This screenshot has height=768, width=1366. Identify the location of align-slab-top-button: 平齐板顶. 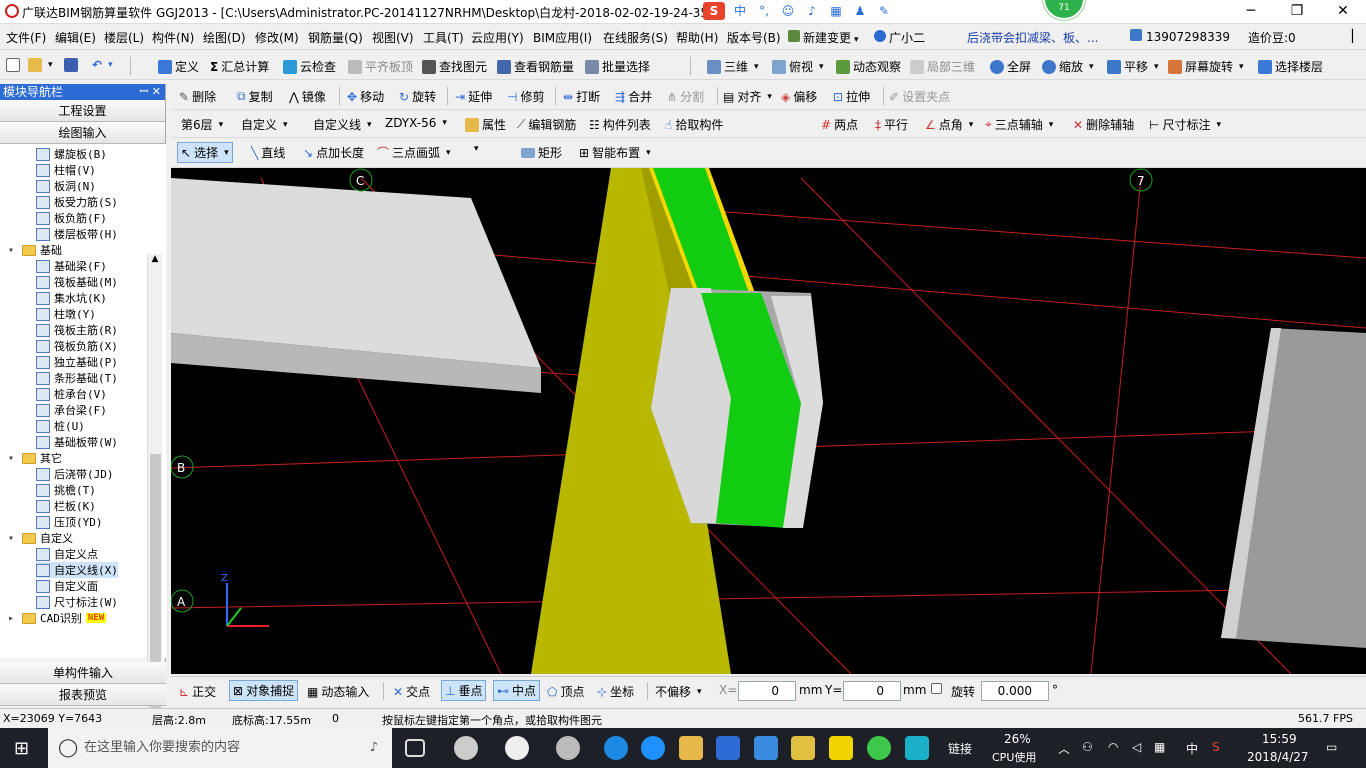
(380, 66).